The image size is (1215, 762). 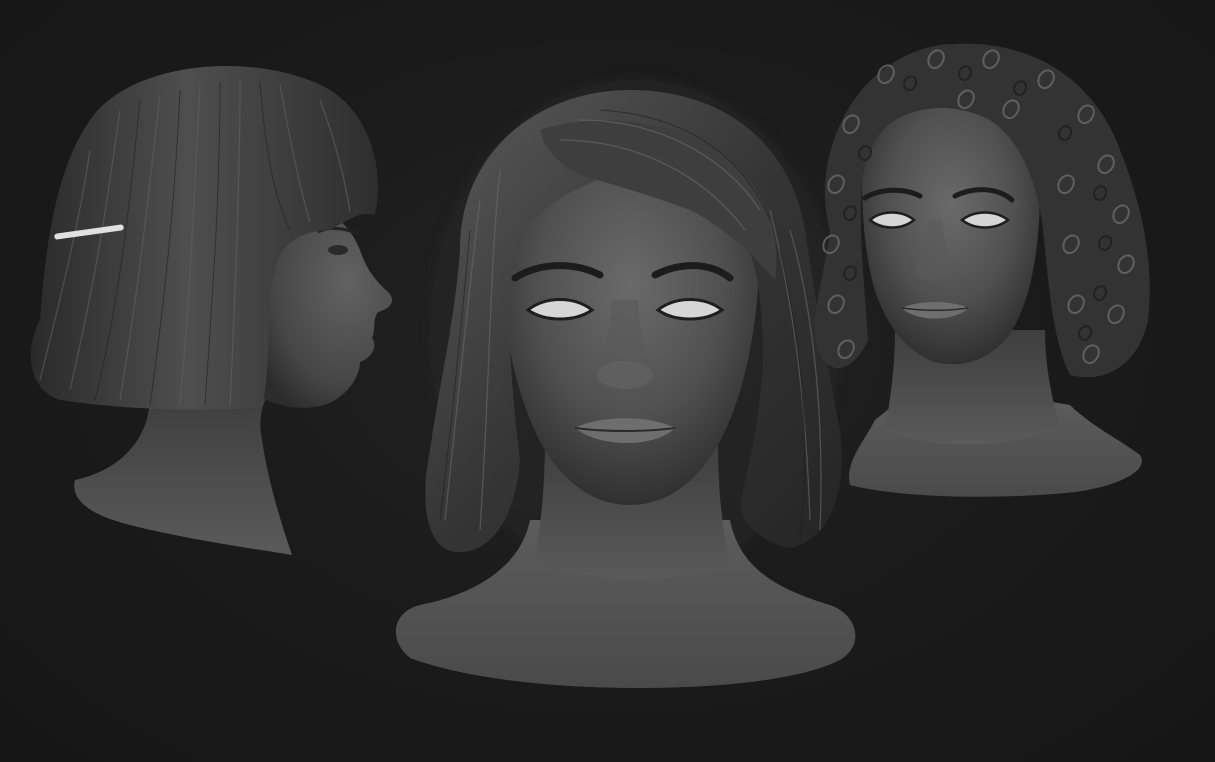 What do you see at coordinates (985, 220) in the screenshot?
I see `tq-right-eye-icon` at bounding box center [985, 220].